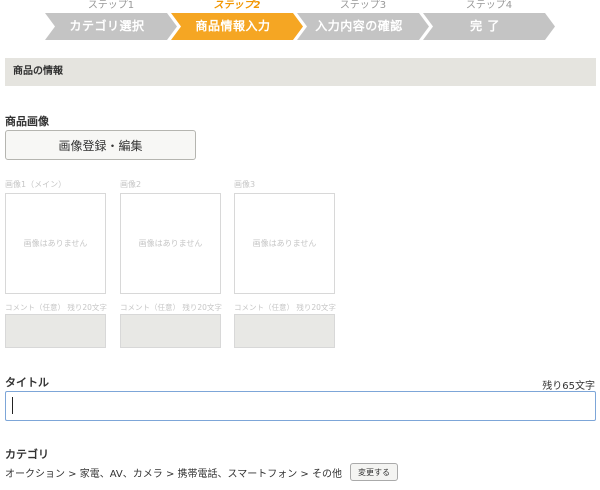  I want to click on image-slot-1: 画像はありません, so click(55, 243).